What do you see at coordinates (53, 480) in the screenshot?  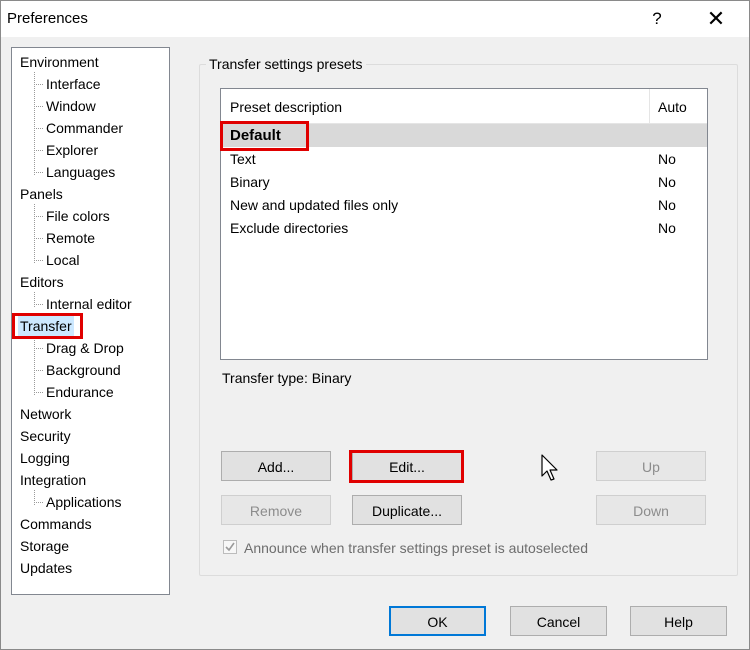 I see `tree-item-integration: Integration` at bounding box center [53, 480].